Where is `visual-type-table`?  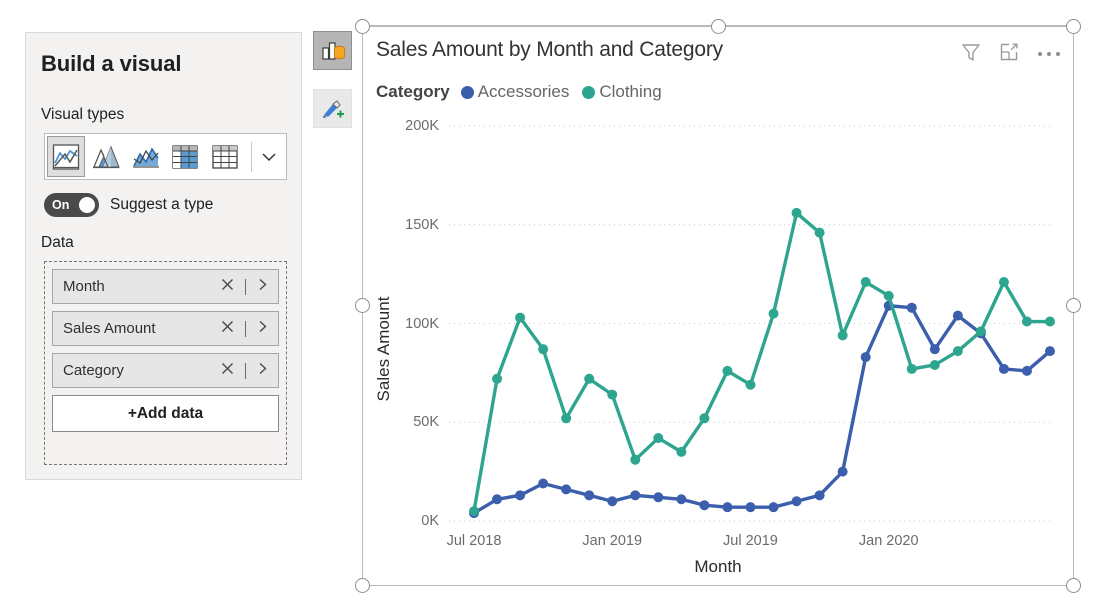 visual-type-table is located at coordinates (225, 156).